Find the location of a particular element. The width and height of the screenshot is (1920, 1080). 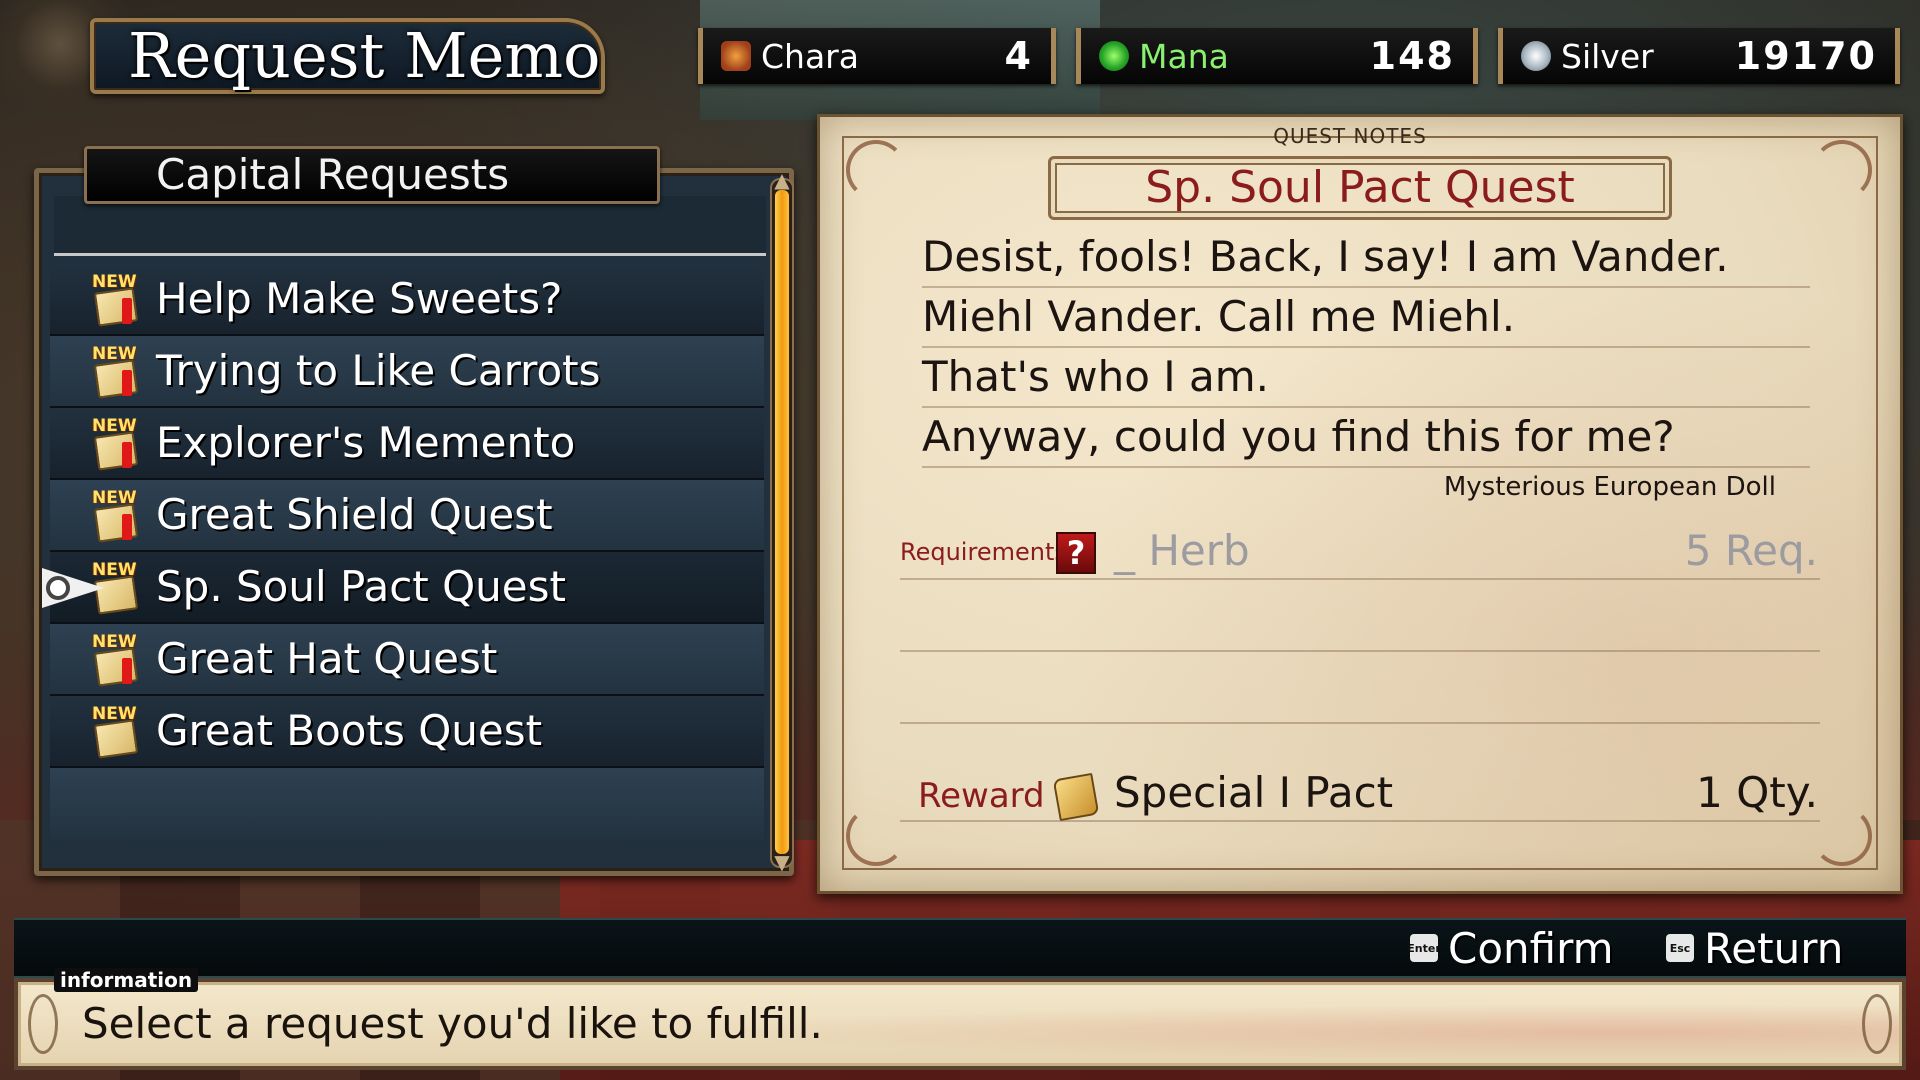

request-item-label: Explorer's Memento is located at coordinates (366, 442).